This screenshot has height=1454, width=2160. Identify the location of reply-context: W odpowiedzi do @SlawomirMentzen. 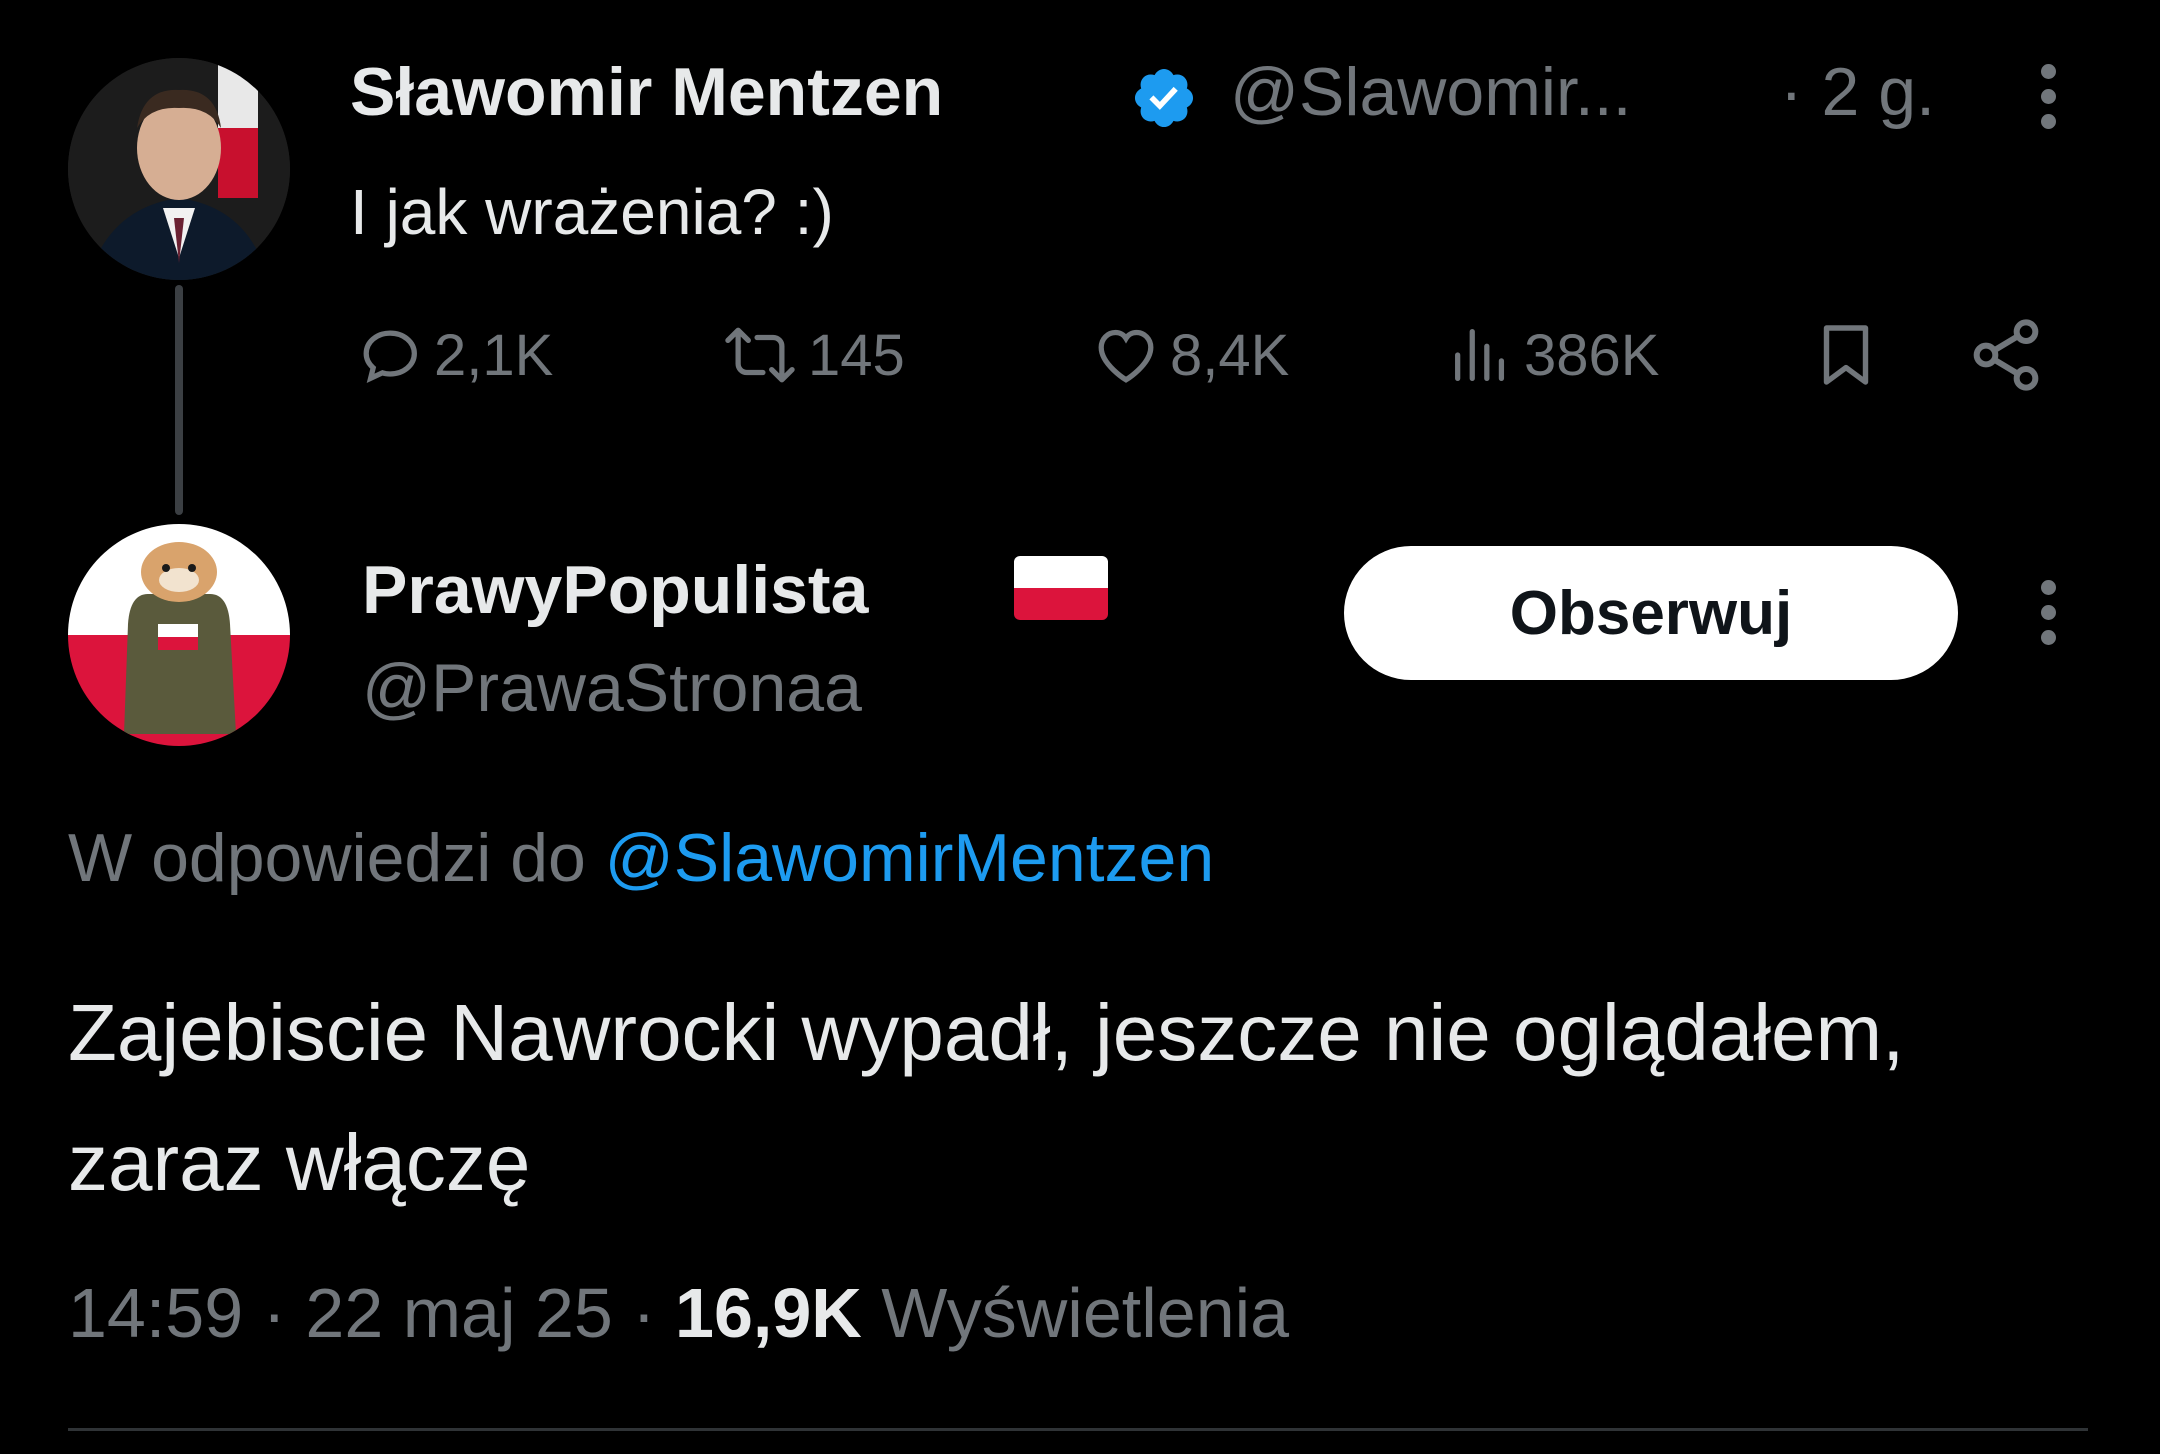
(641, 858).